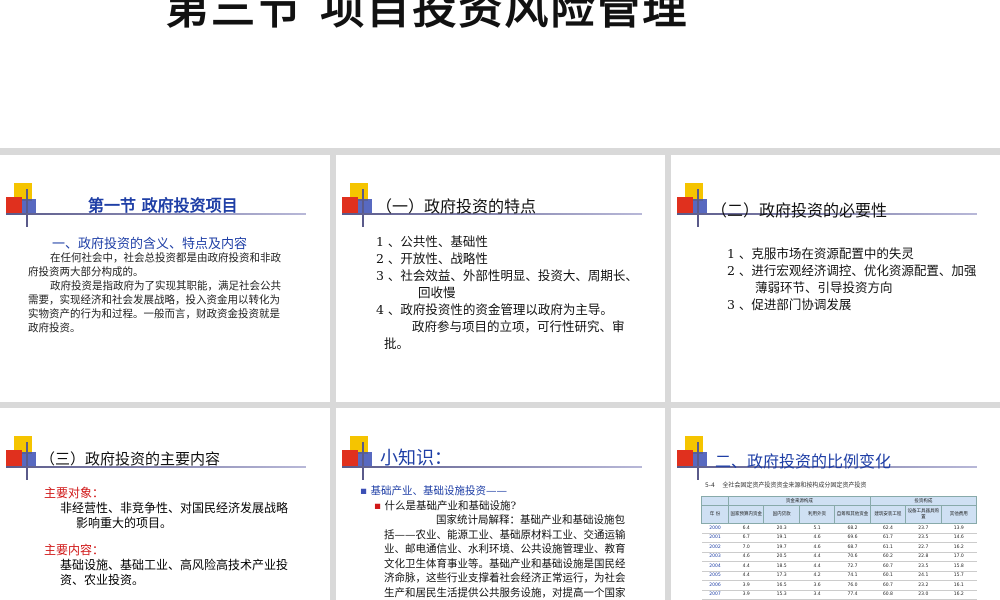 The height and width of the screenshot is (600, 1000). I want to click on slide-decoration, so click(156, 206).